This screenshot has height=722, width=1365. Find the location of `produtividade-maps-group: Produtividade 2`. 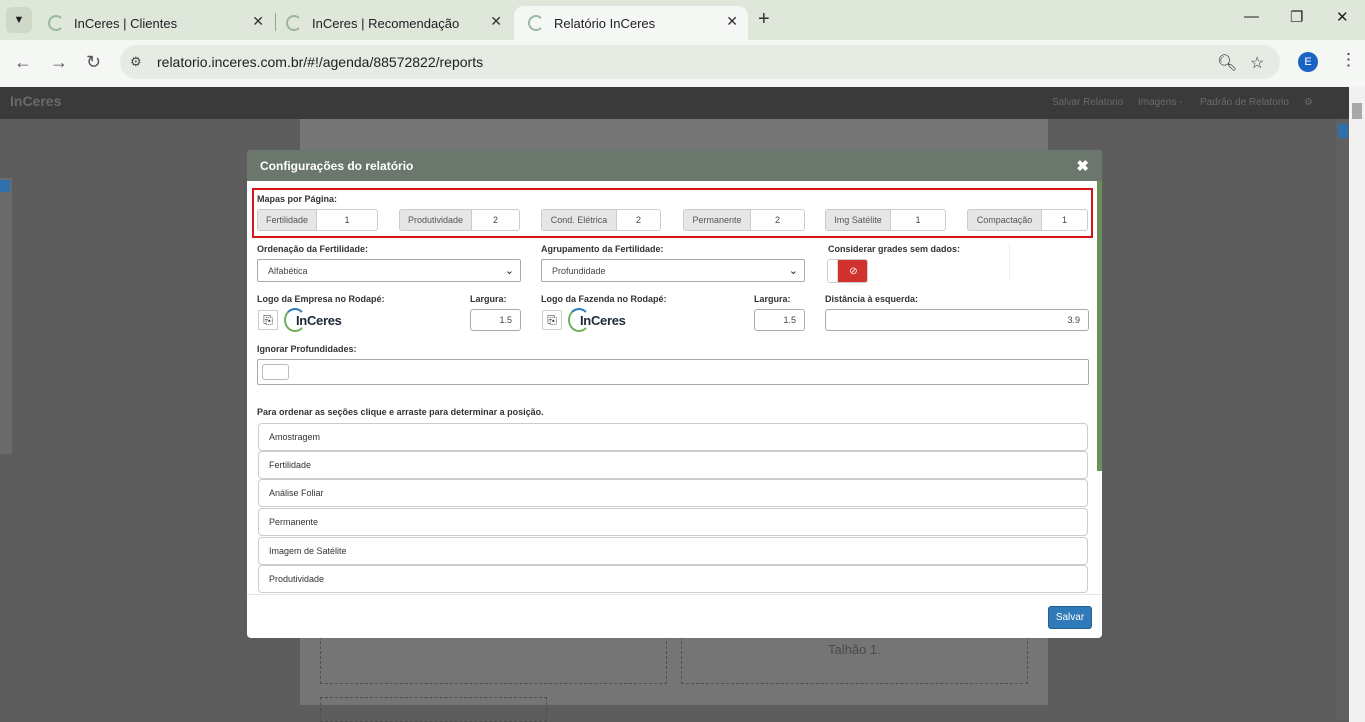

produtividade-maps-group: Produtividade 2 is located at coordinates (459, 220).